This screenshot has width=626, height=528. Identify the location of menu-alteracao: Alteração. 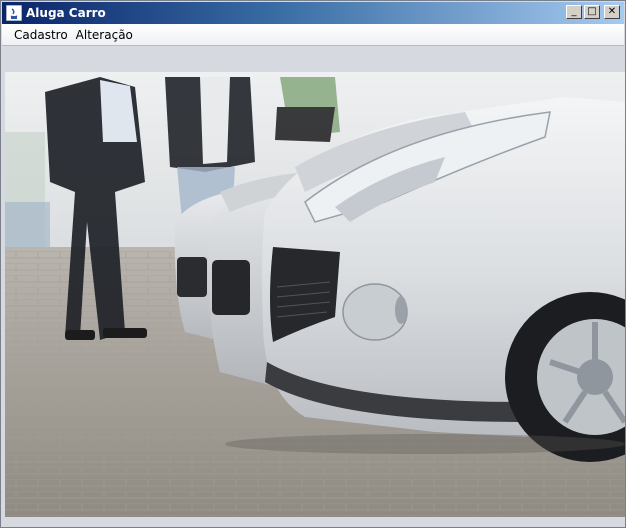
(104, 35).